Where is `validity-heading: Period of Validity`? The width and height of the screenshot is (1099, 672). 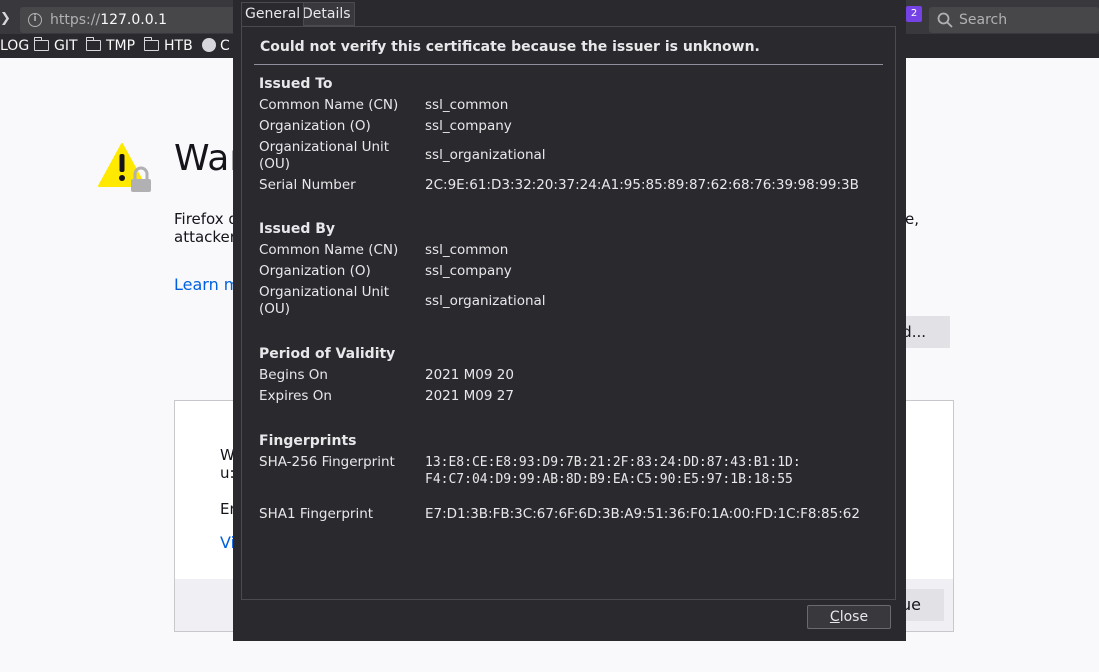 validity-heading: Period of Validity is located at coordinates (327, 354).